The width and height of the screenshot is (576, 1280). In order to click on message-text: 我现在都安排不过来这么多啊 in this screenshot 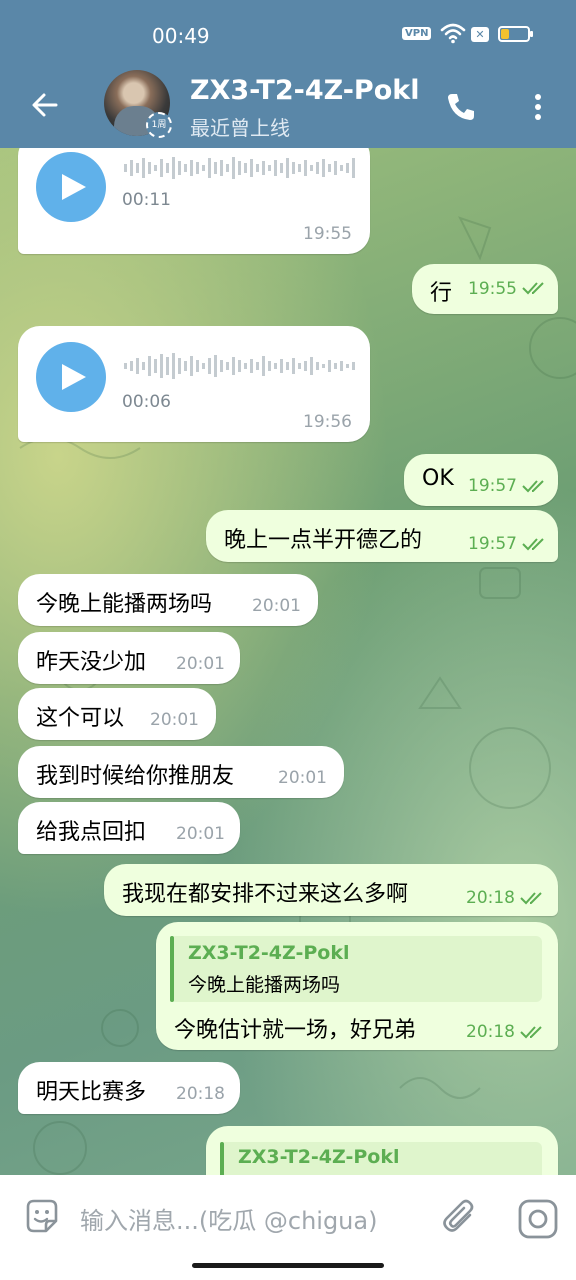, I will do `click(265, 894)`.